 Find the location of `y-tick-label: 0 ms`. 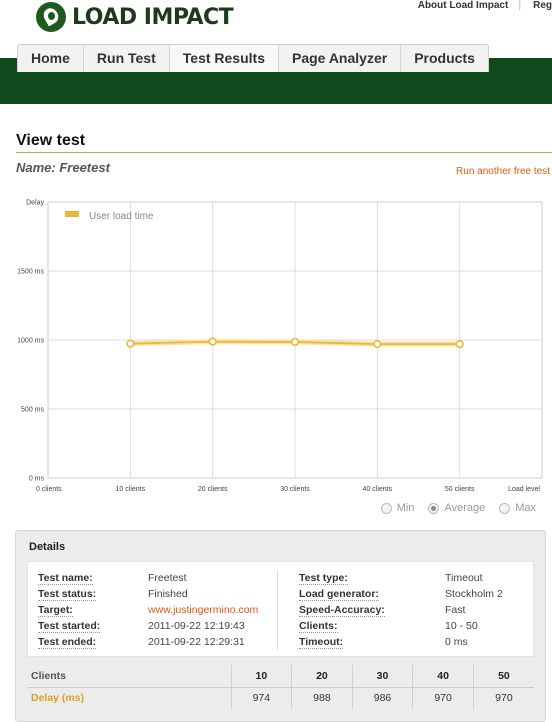

y-tick-label: 0 ms is located at coordinates (37, 479).